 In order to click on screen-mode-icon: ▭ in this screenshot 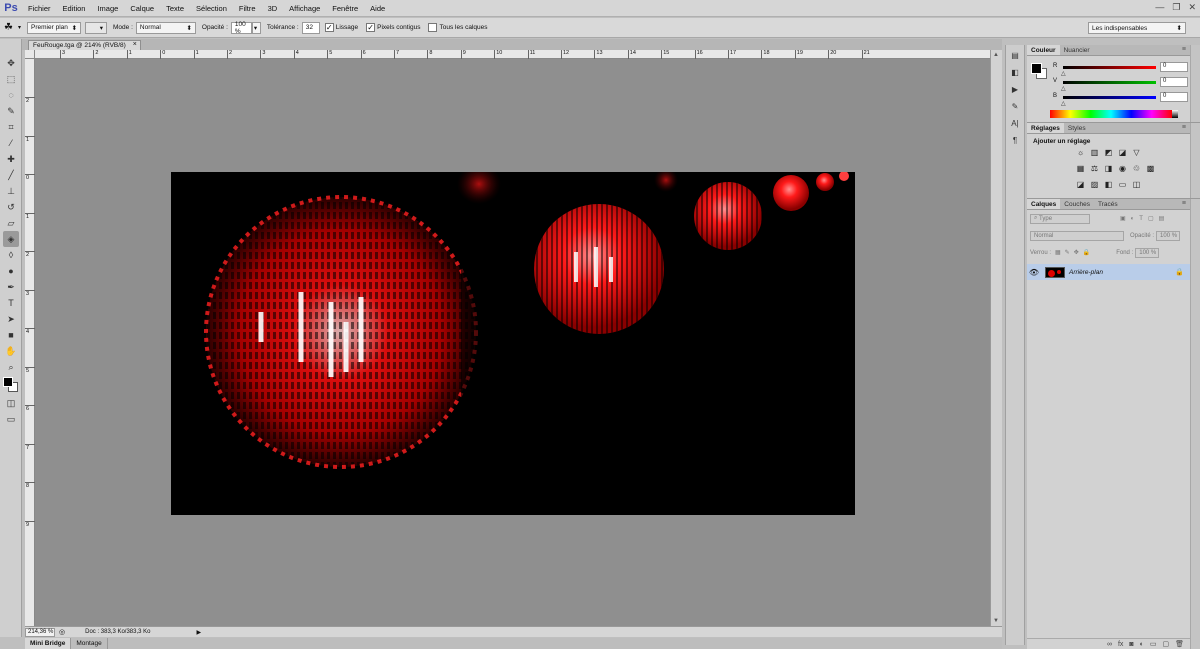, I will do `click(11, 419)`.